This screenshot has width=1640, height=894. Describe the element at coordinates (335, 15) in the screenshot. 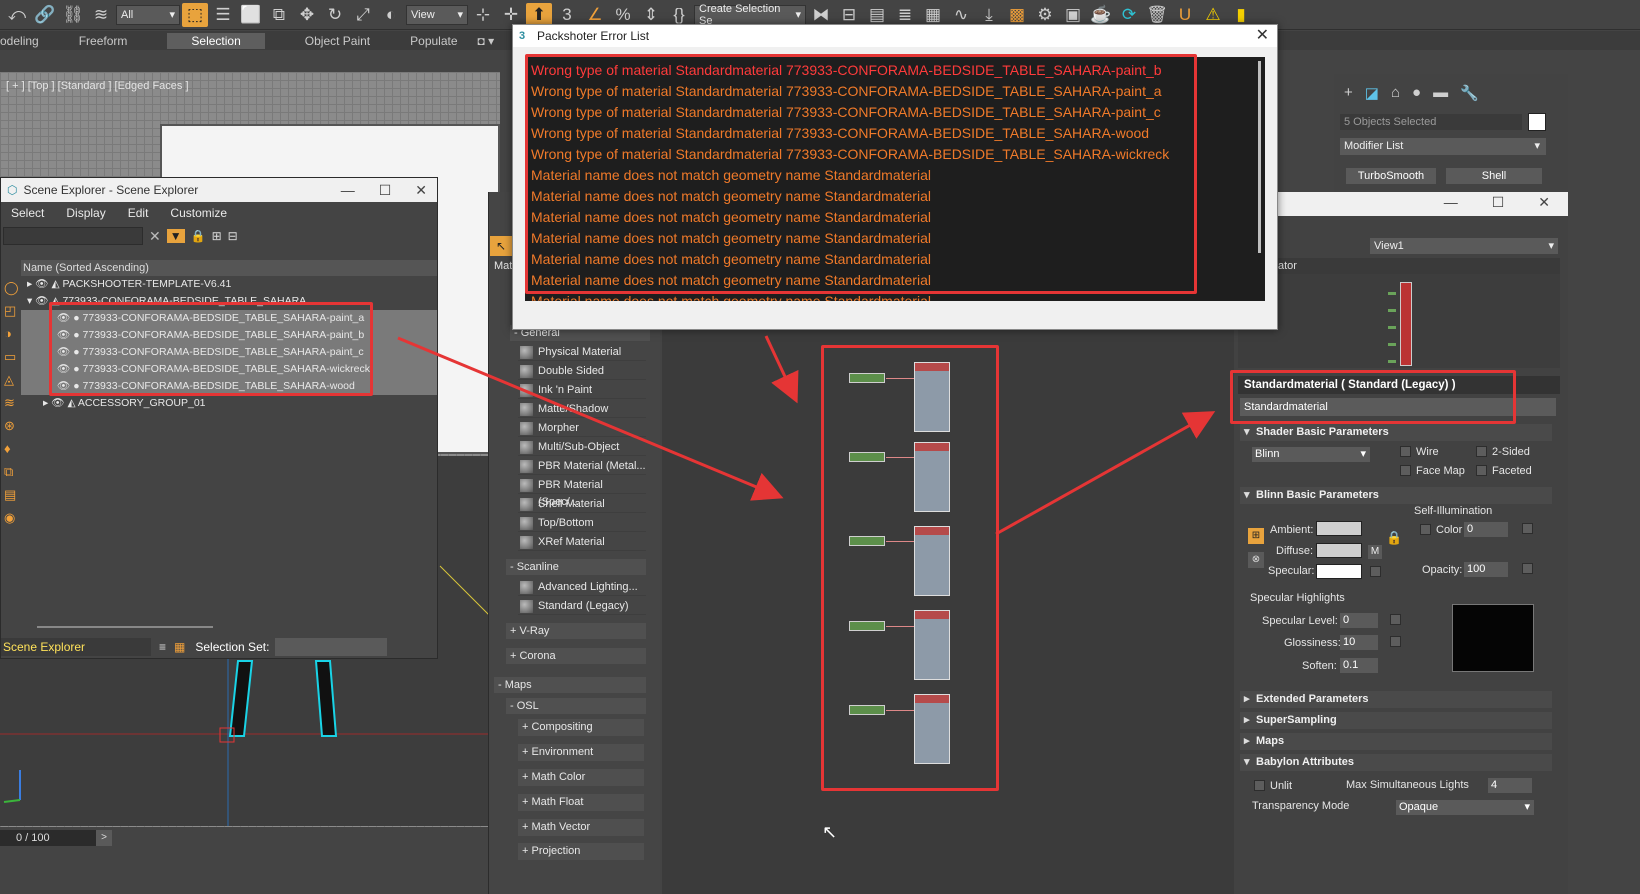

I see `rotate-icon: ↻` at that location.